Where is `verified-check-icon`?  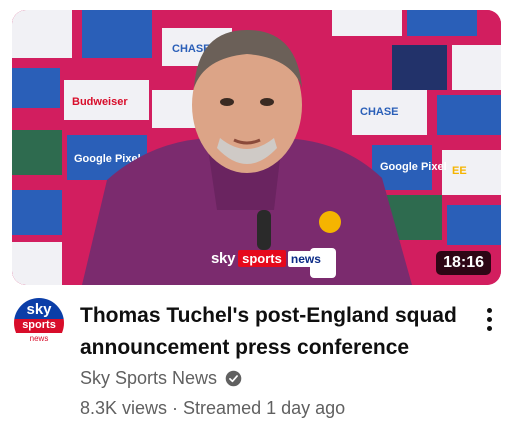 verified-check-icon is located at coordinates (233, 378).